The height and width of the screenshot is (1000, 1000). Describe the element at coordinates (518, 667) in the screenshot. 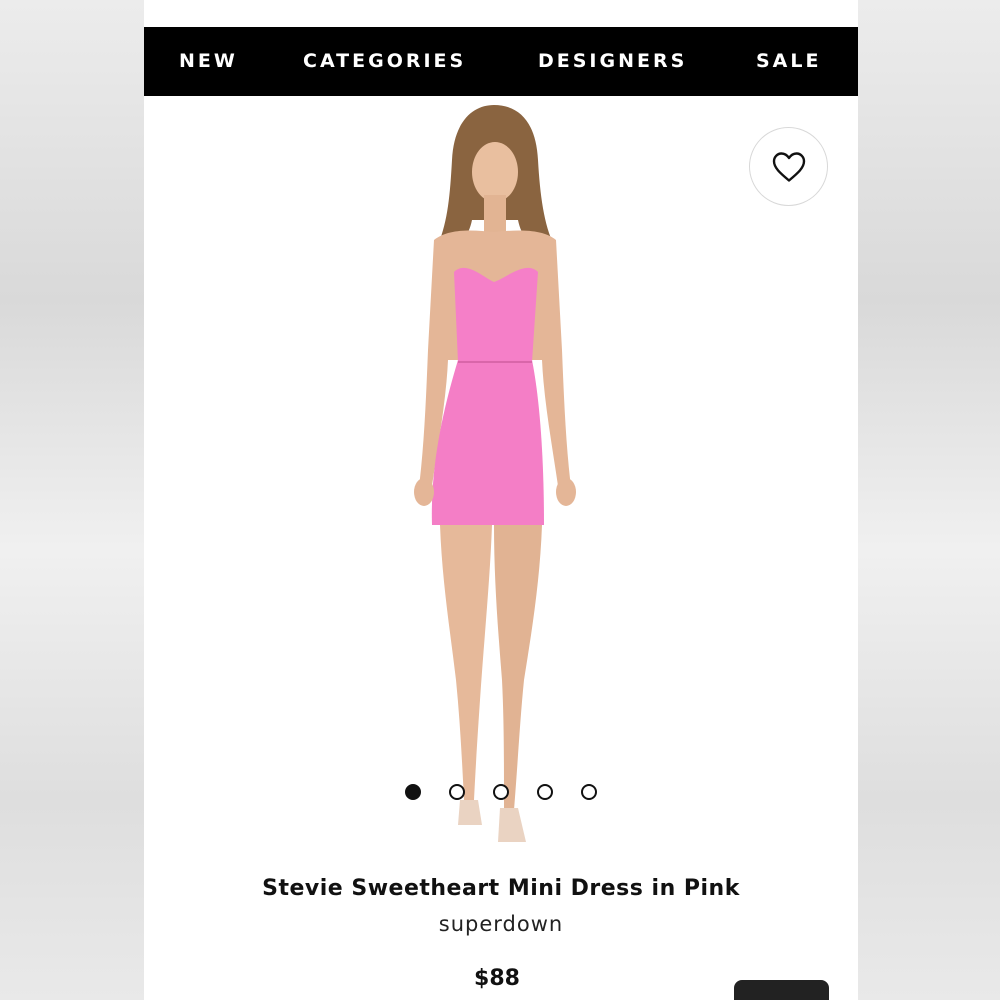

I see `right-leg` at that location.